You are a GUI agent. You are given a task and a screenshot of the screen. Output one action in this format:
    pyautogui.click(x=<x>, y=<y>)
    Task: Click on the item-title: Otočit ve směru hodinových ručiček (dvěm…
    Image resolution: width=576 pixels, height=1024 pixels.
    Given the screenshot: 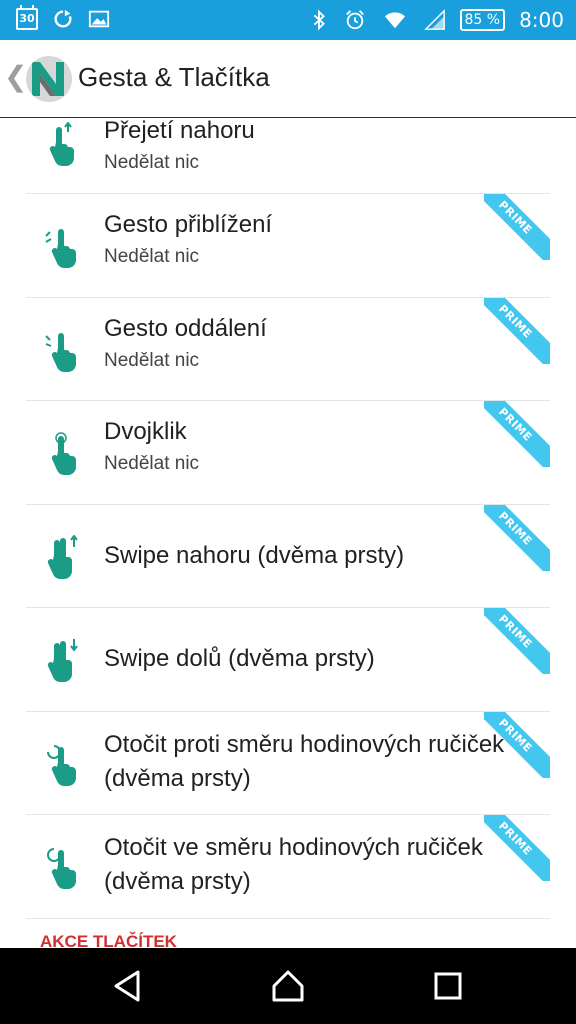 What is the action you would take?
    pyautogui.click(x=293, y=864)
    